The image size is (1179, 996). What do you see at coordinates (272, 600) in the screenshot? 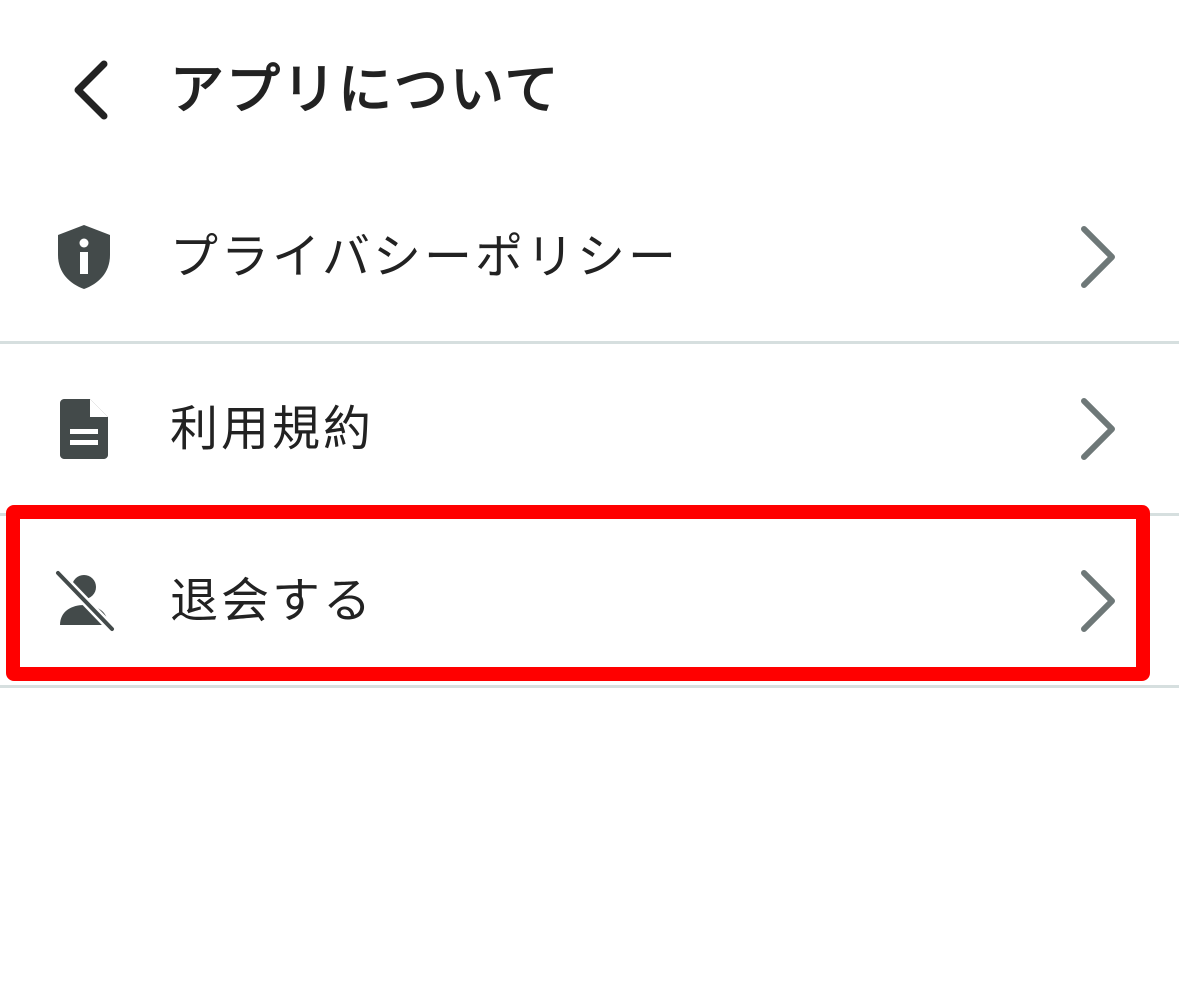
I see `menu-item-label: 退会する` at bounding box center [272, 600].